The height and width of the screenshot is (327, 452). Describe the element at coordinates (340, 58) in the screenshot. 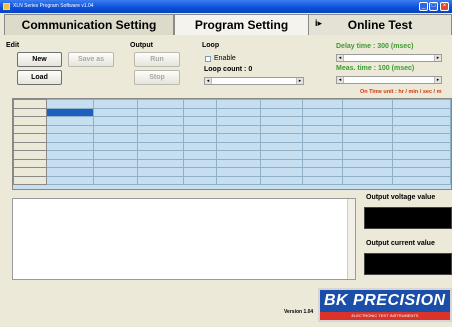

I see `delay-left-arrow-icon: ◂` at that location.